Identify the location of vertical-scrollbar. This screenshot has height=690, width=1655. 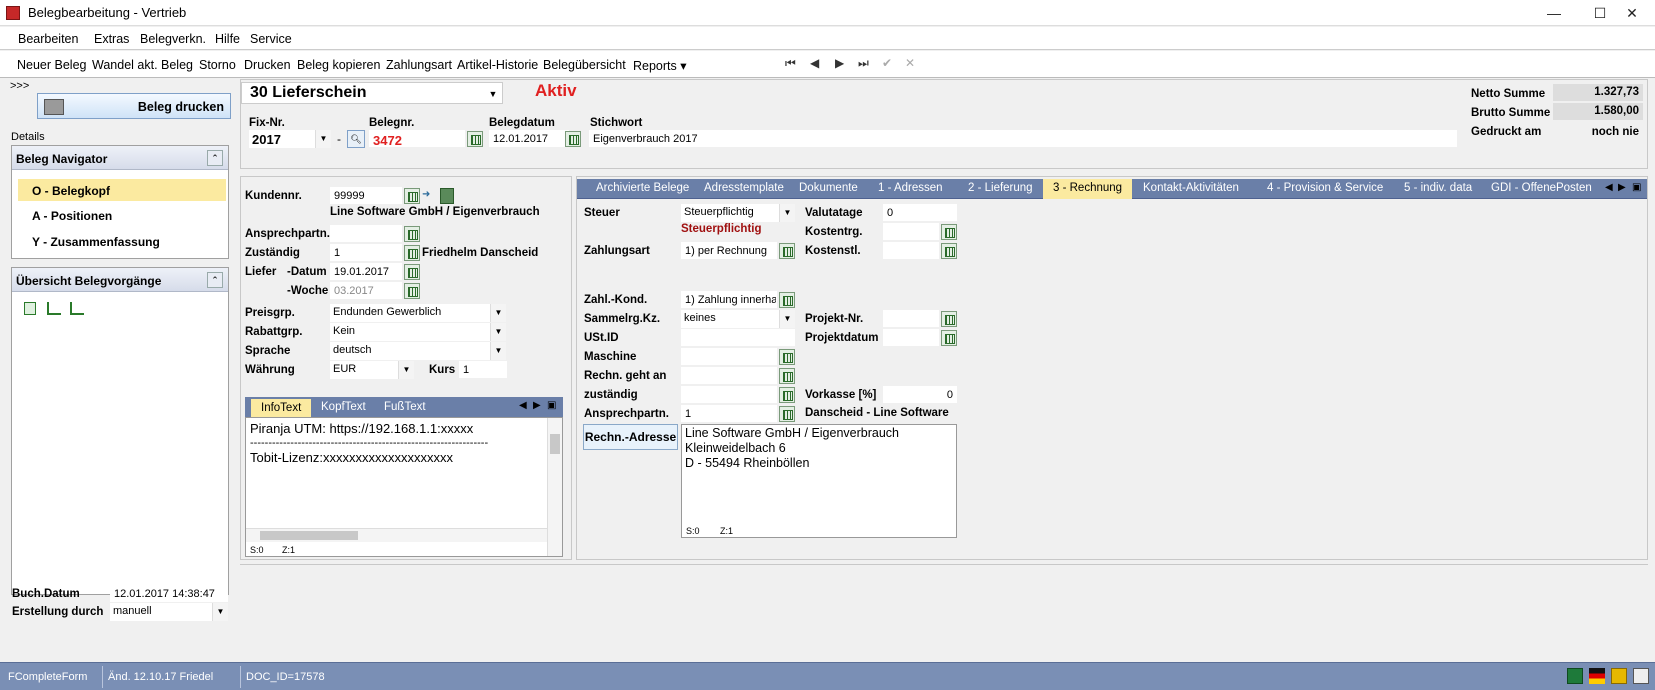
(554, 487).